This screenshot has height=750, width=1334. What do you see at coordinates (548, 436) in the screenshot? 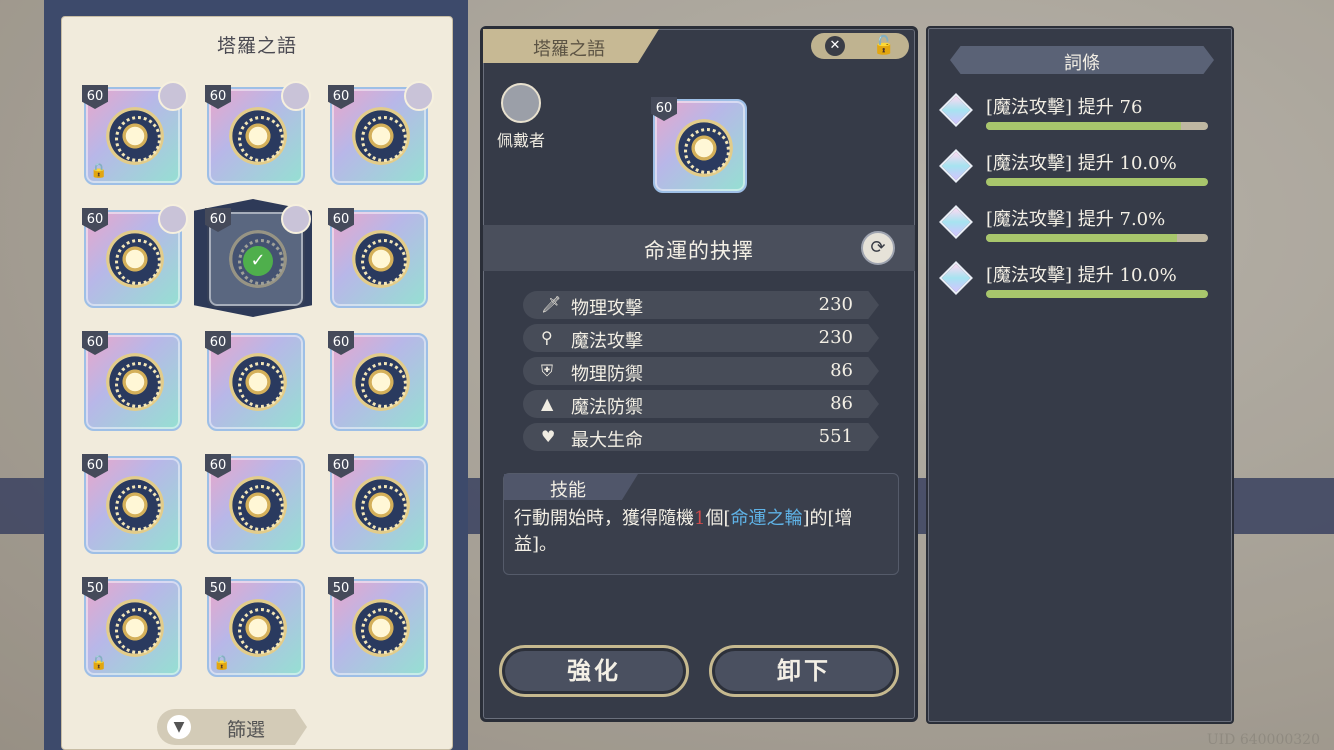
I see `heart-icon: ♥` at bounding box center [548, 436].